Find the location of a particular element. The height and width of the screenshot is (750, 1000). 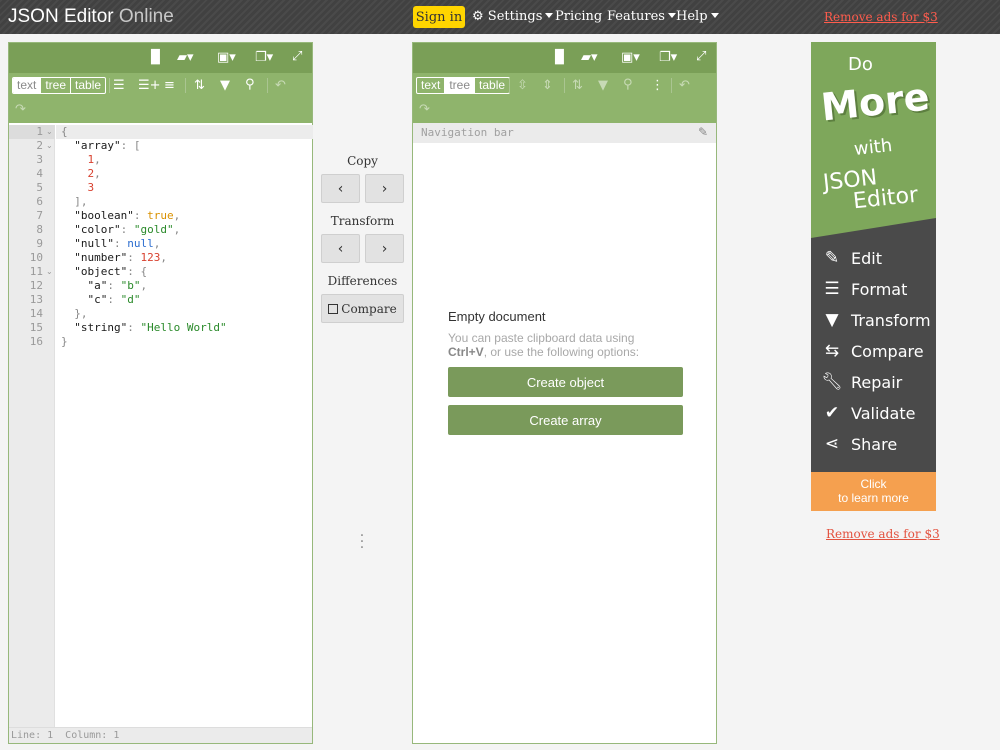

code-line: ], is located at coordinates (81, 201).